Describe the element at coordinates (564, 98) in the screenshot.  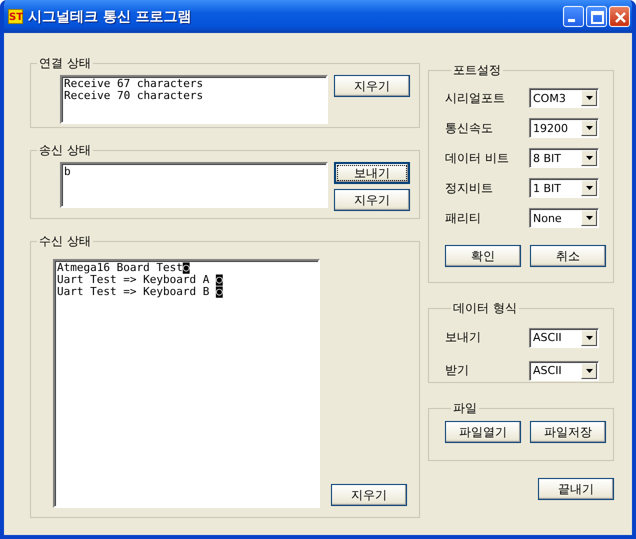
I see `dropdown: COM3` at that location.